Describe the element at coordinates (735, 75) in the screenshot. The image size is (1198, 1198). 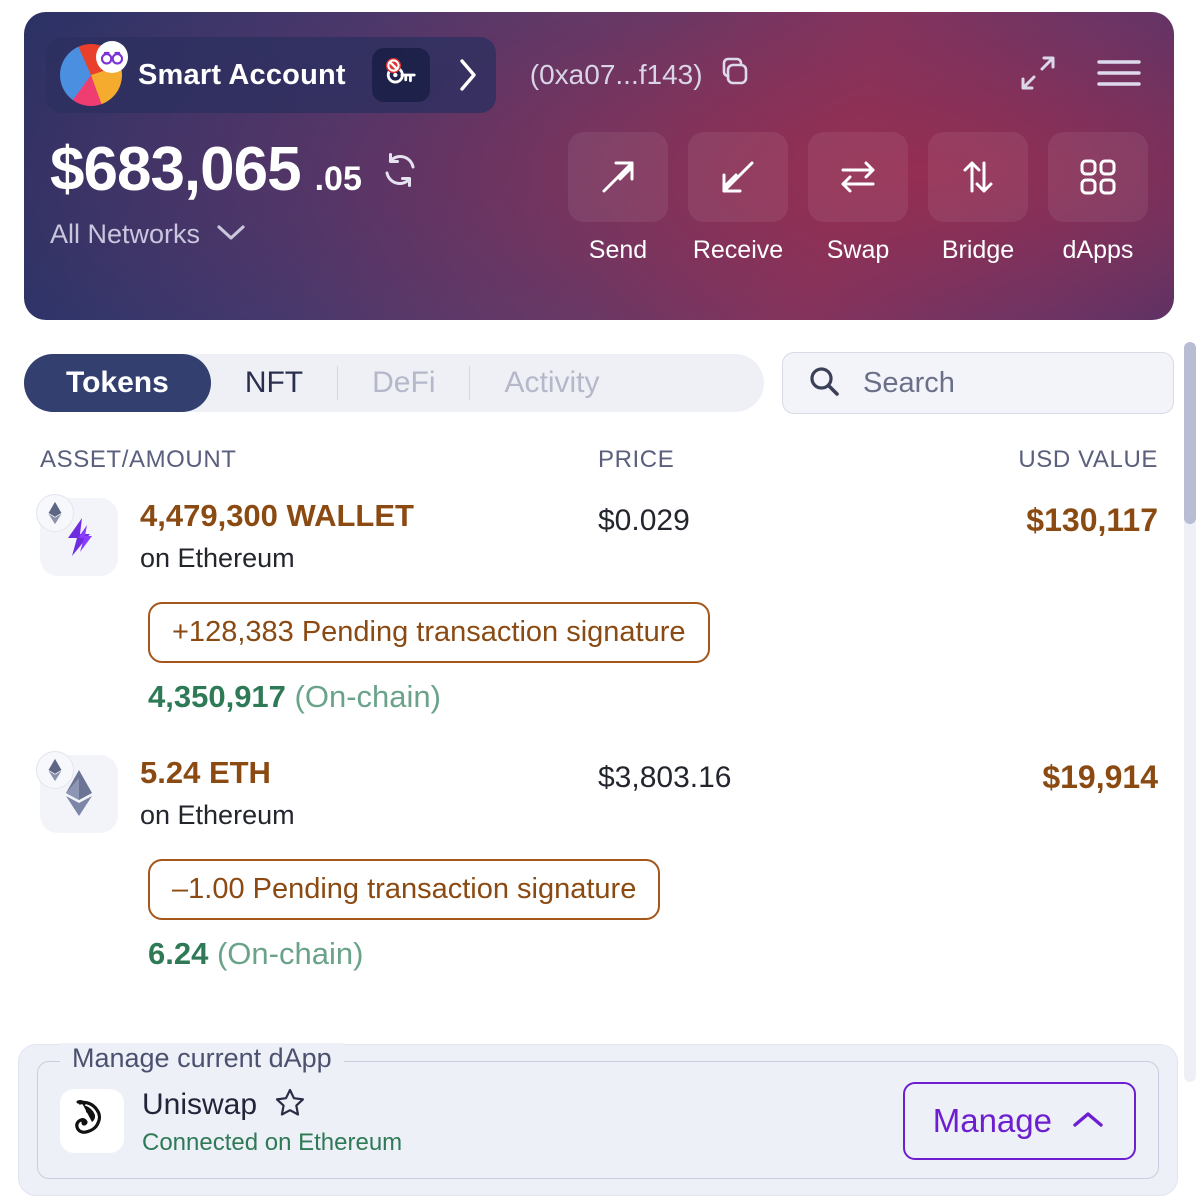
I see `copy-icon` at that location.